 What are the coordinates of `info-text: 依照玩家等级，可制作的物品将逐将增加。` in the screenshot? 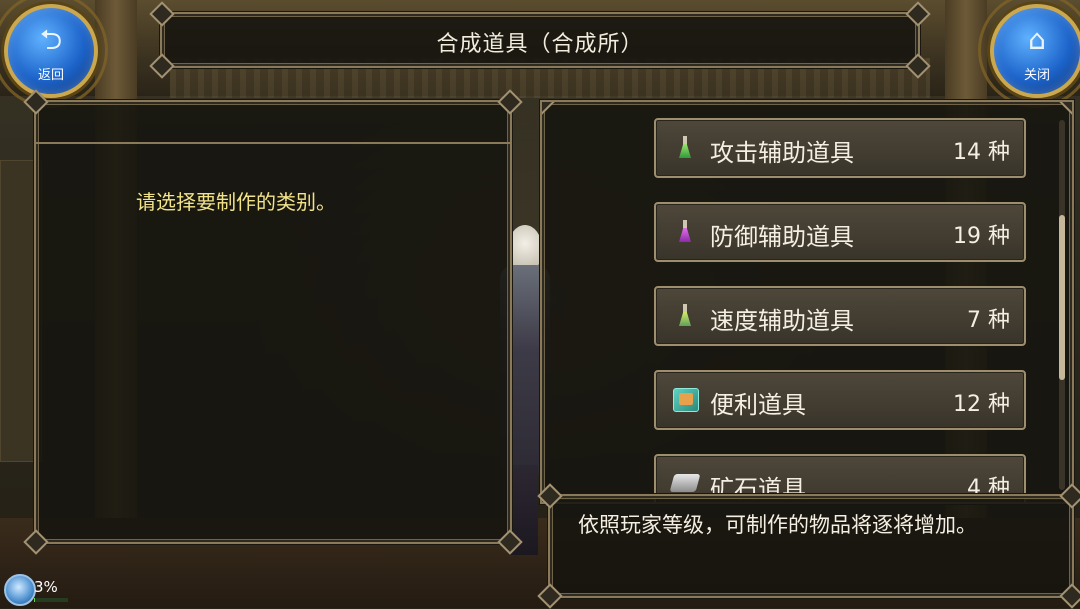 It's located at (777, 525).